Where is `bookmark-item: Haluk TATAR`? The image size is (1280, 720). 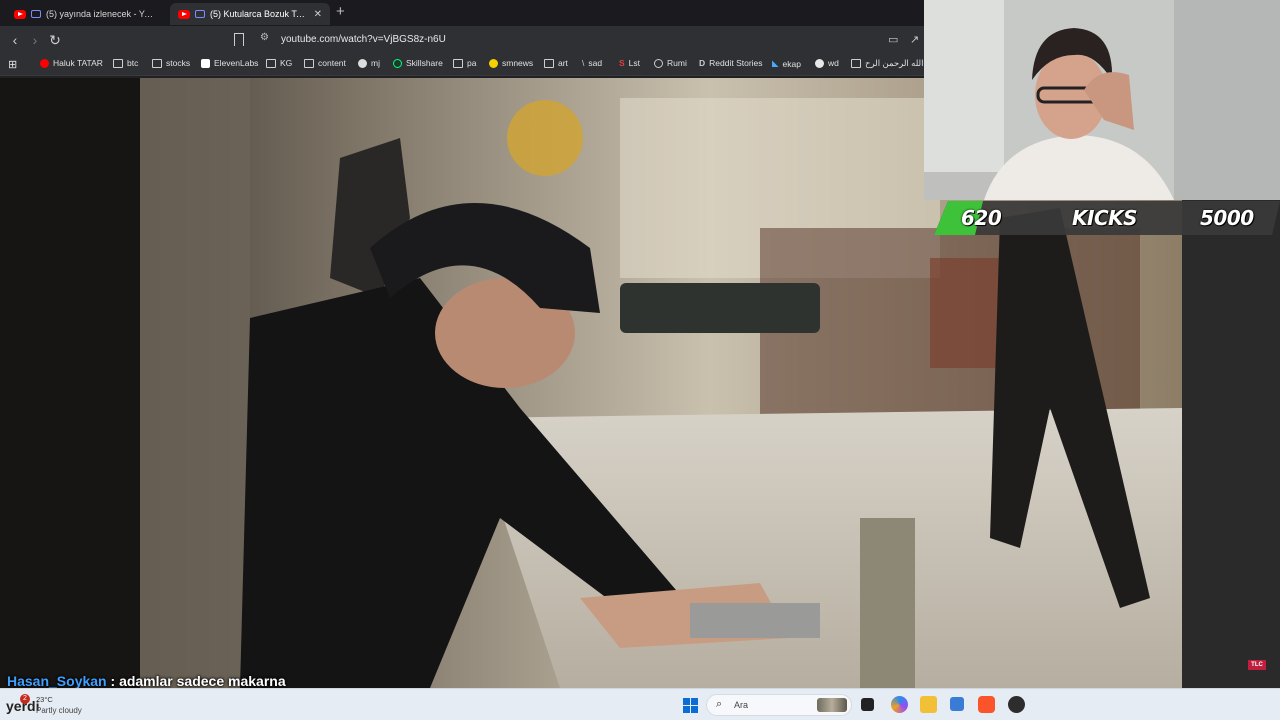 bookmark-item: Haluk TATAR is located at coordinates (71, 63).